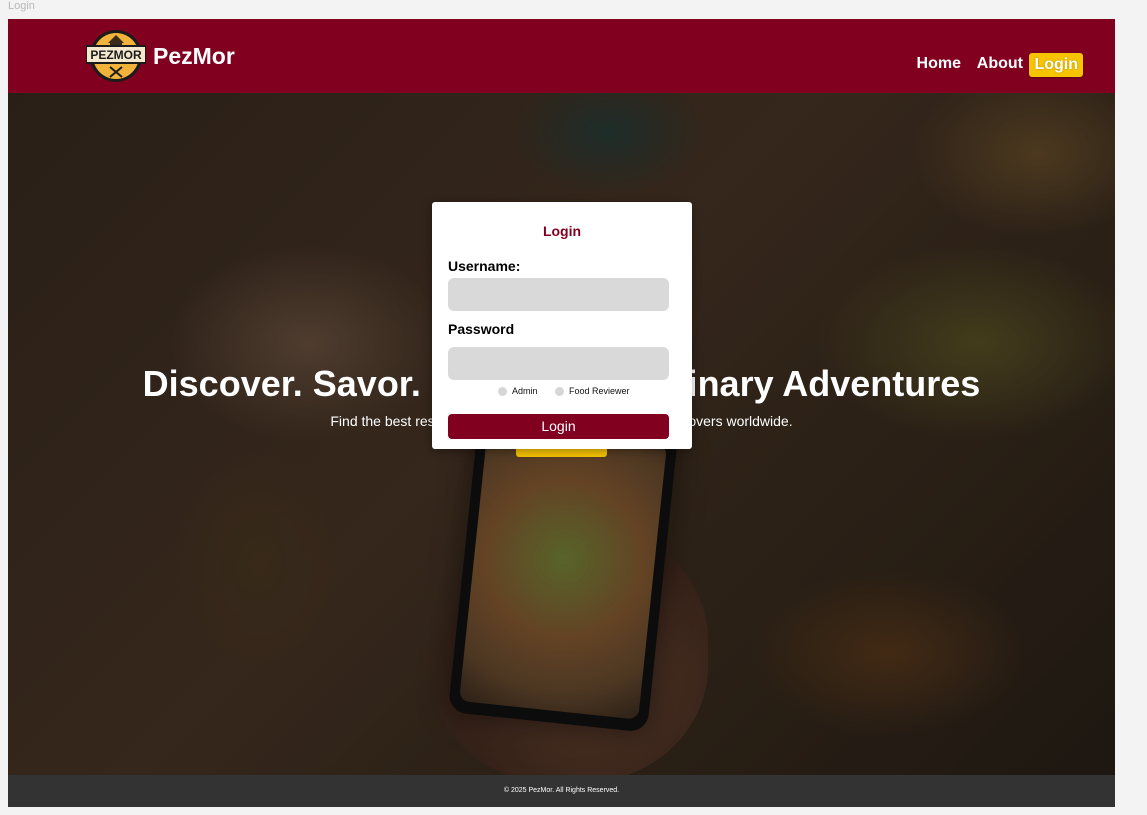 The width and height of the screenshot is (1147, 815). Describe the element at coordinates (1056, 65) in the screenshot. I see `nav-login-button: Login` at that location.